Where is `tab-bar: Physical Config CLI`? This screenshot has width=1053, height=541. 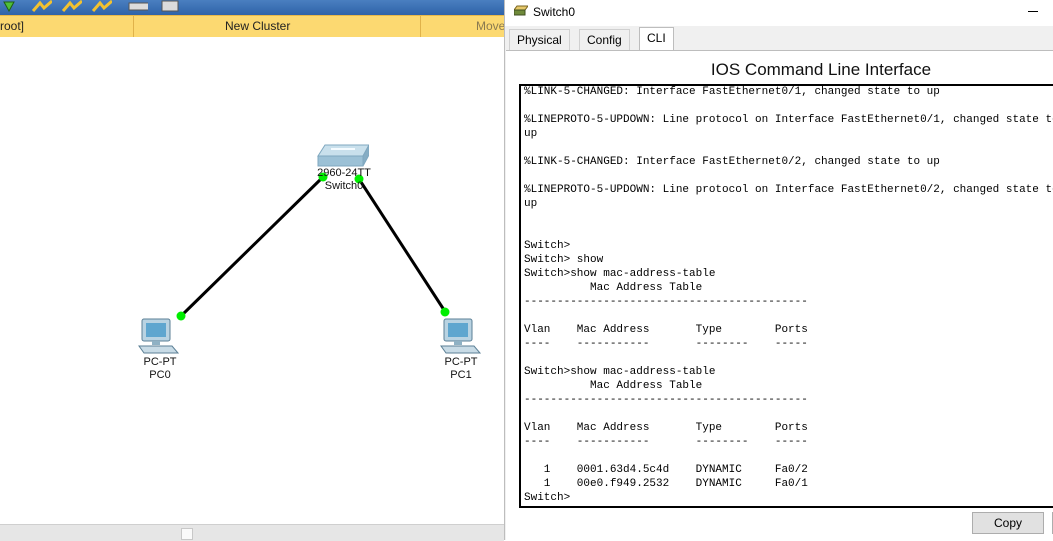
tab-bar: Physical Config CLI is located at coordinates (779, 38).